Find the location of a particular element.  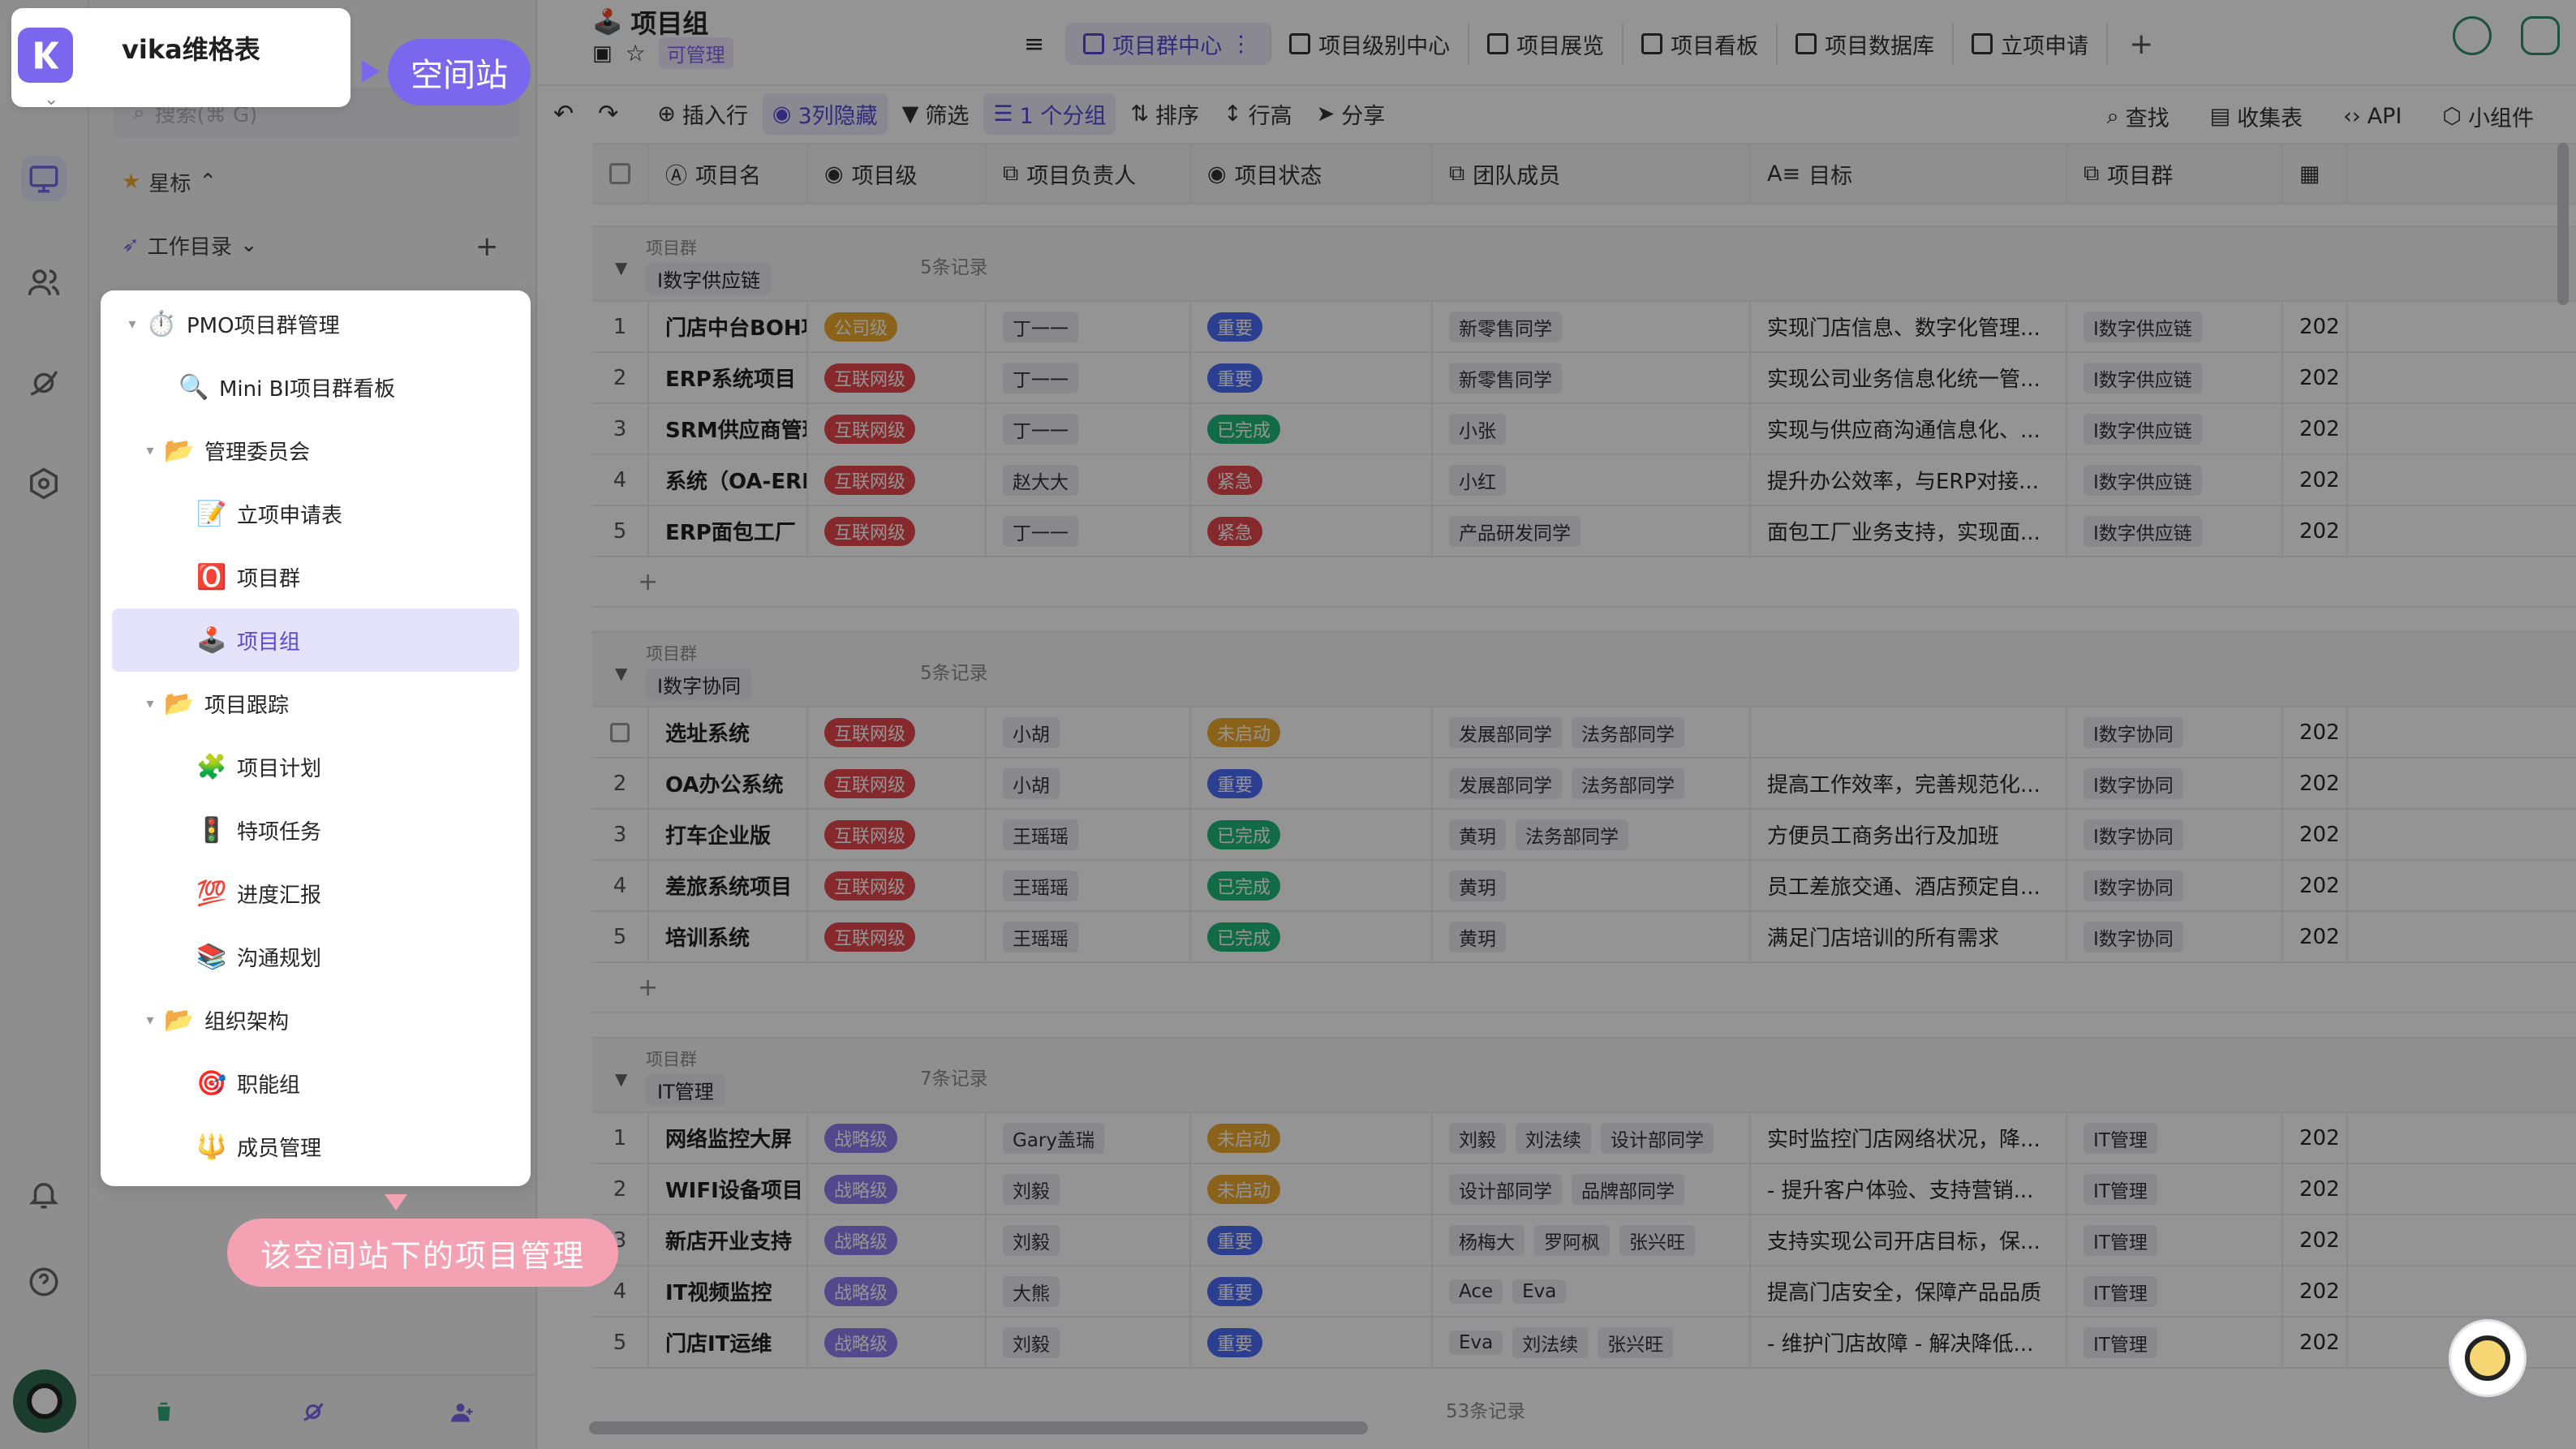

tab-project-database: 项目数据库 is located at coordinates (1867, 44).